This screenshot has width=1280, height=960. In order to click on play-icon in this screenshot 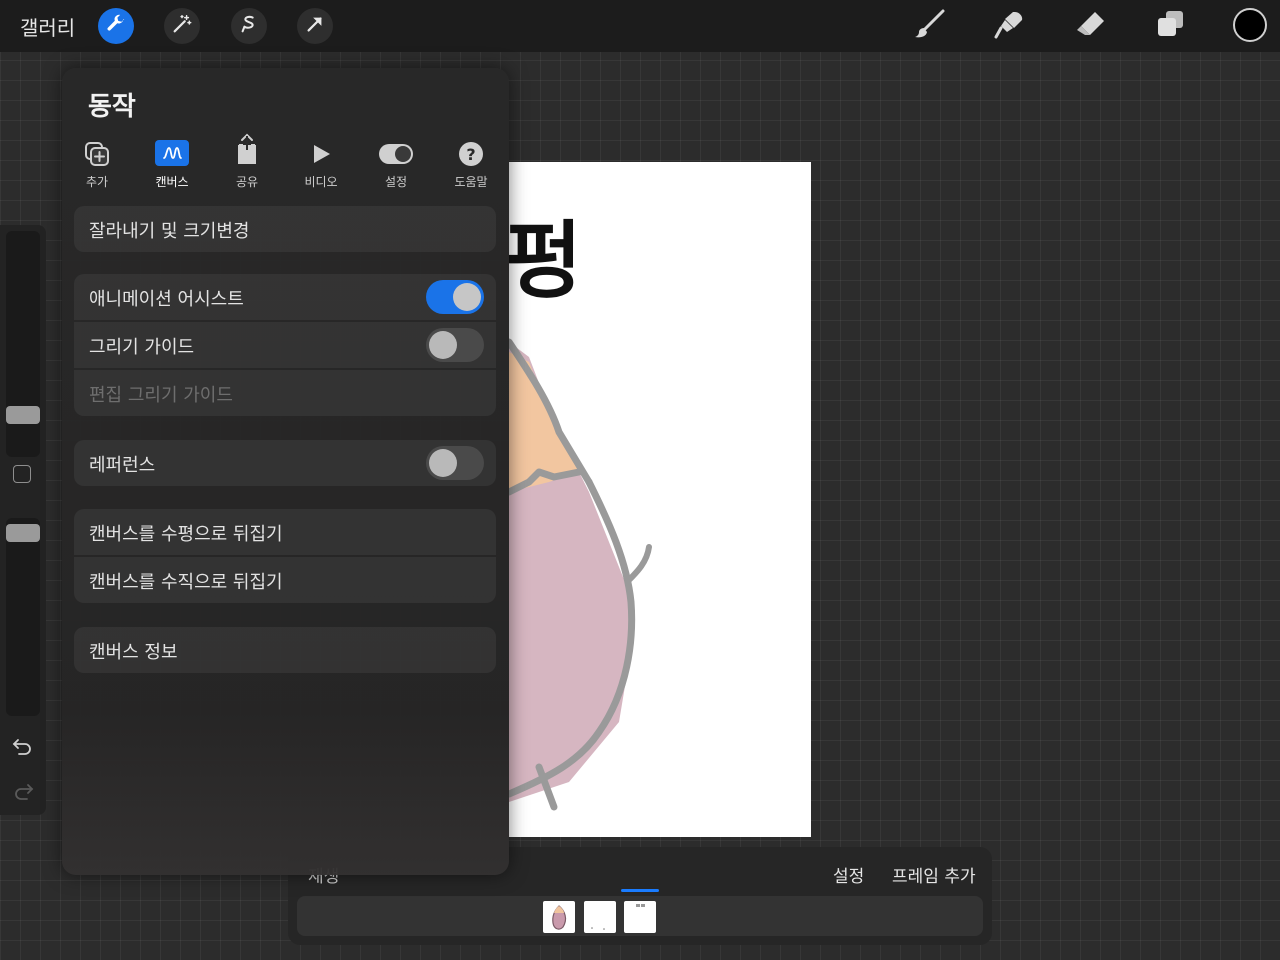, I will do `click(321, 154)`.